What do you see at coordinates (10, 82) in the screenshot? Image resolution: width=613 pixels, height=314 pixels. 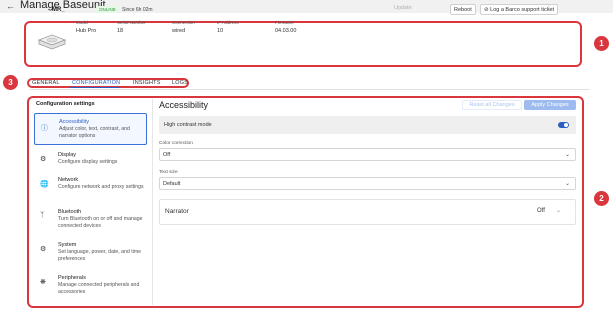 I see `annotation-badge-3: 3` at bounding box center [10, 82].